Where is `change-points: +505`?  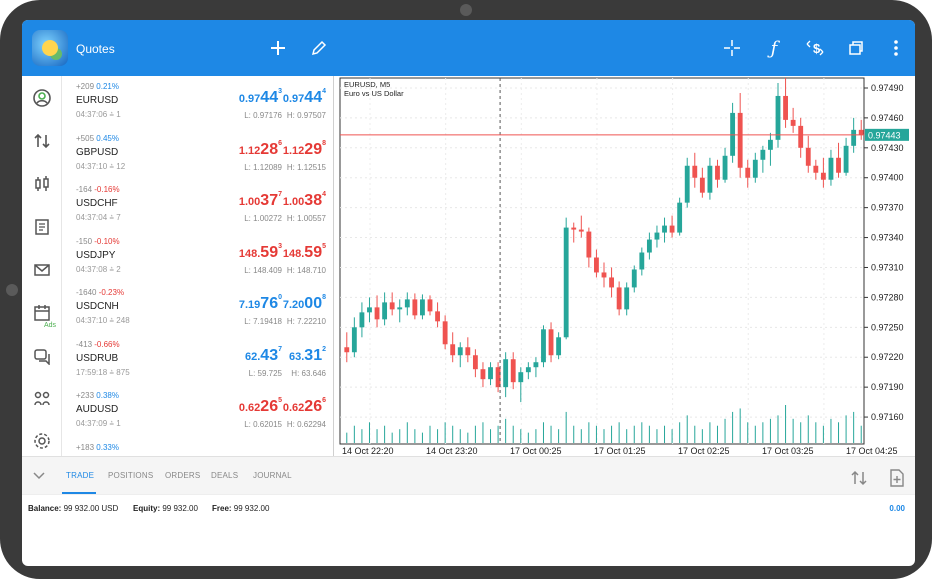 change-points: +505 is located at coordinates (85, 138).